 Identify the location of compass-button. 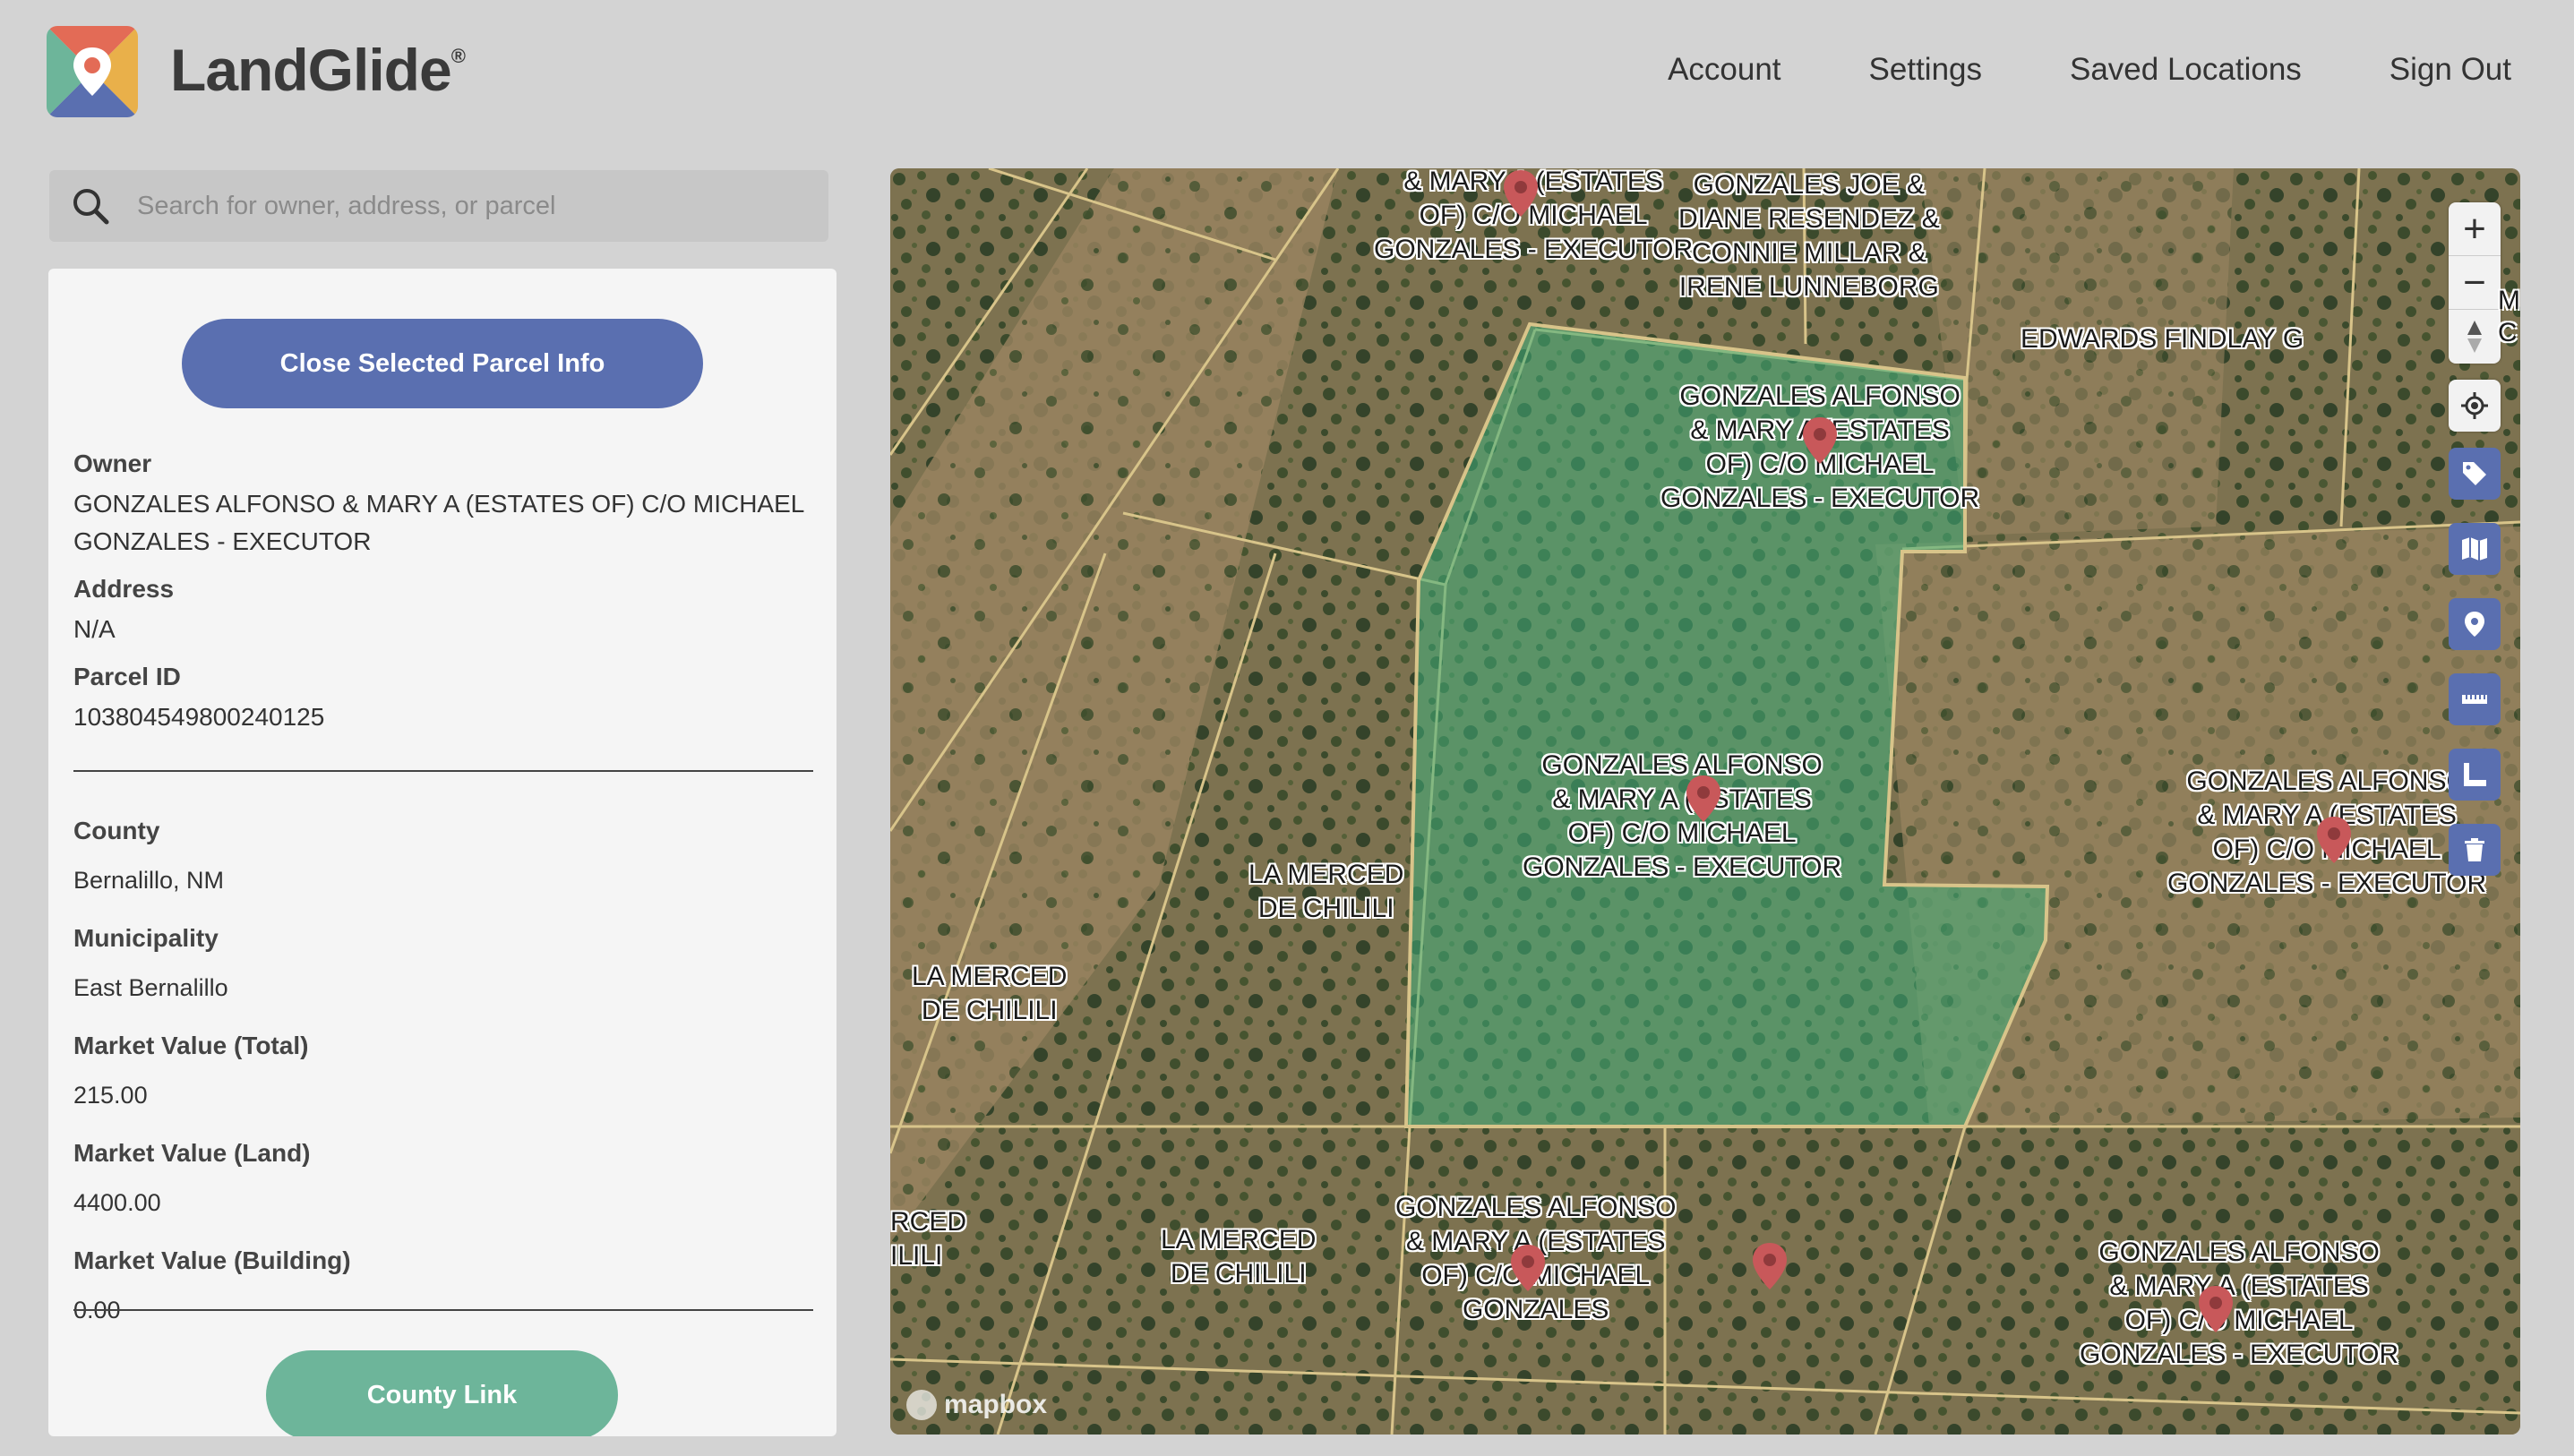
(2475, 337).